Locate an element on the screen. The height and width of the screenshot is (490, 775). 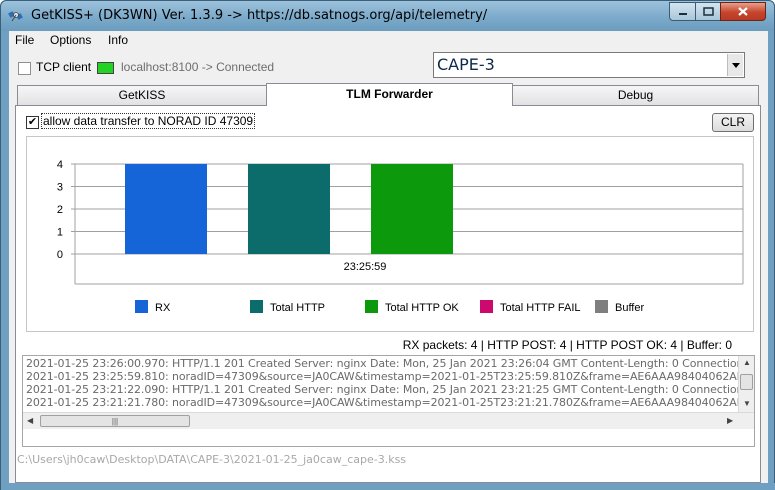
legend-label: Total HTTP FAIL is located at coordinates (540, 308).